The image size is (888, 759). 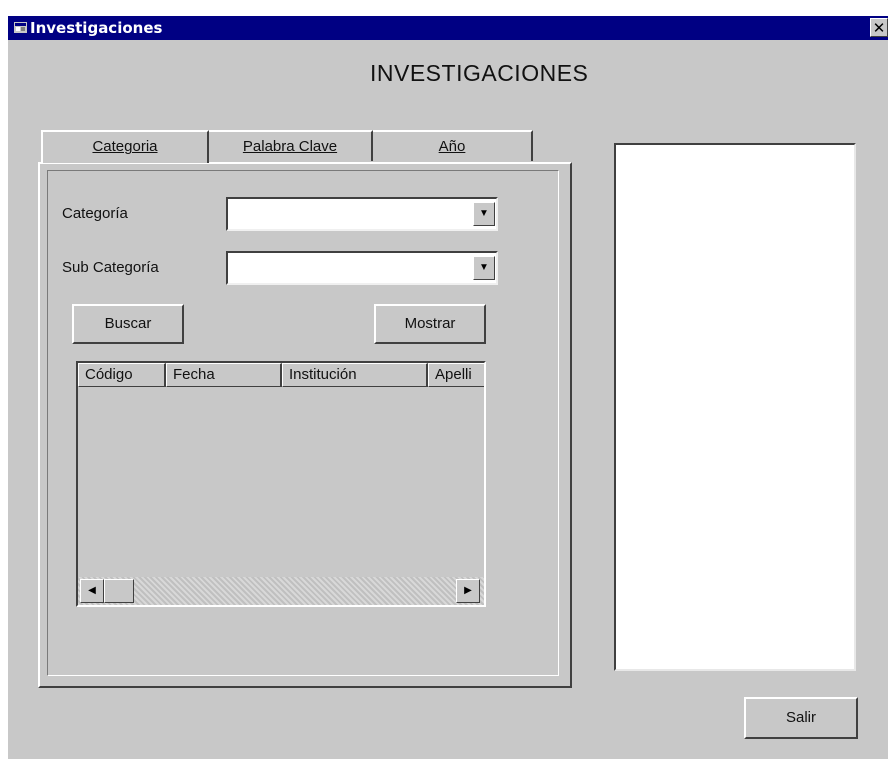 I want to click on subcategoria-select: ▼, so click(x=362, y=268).